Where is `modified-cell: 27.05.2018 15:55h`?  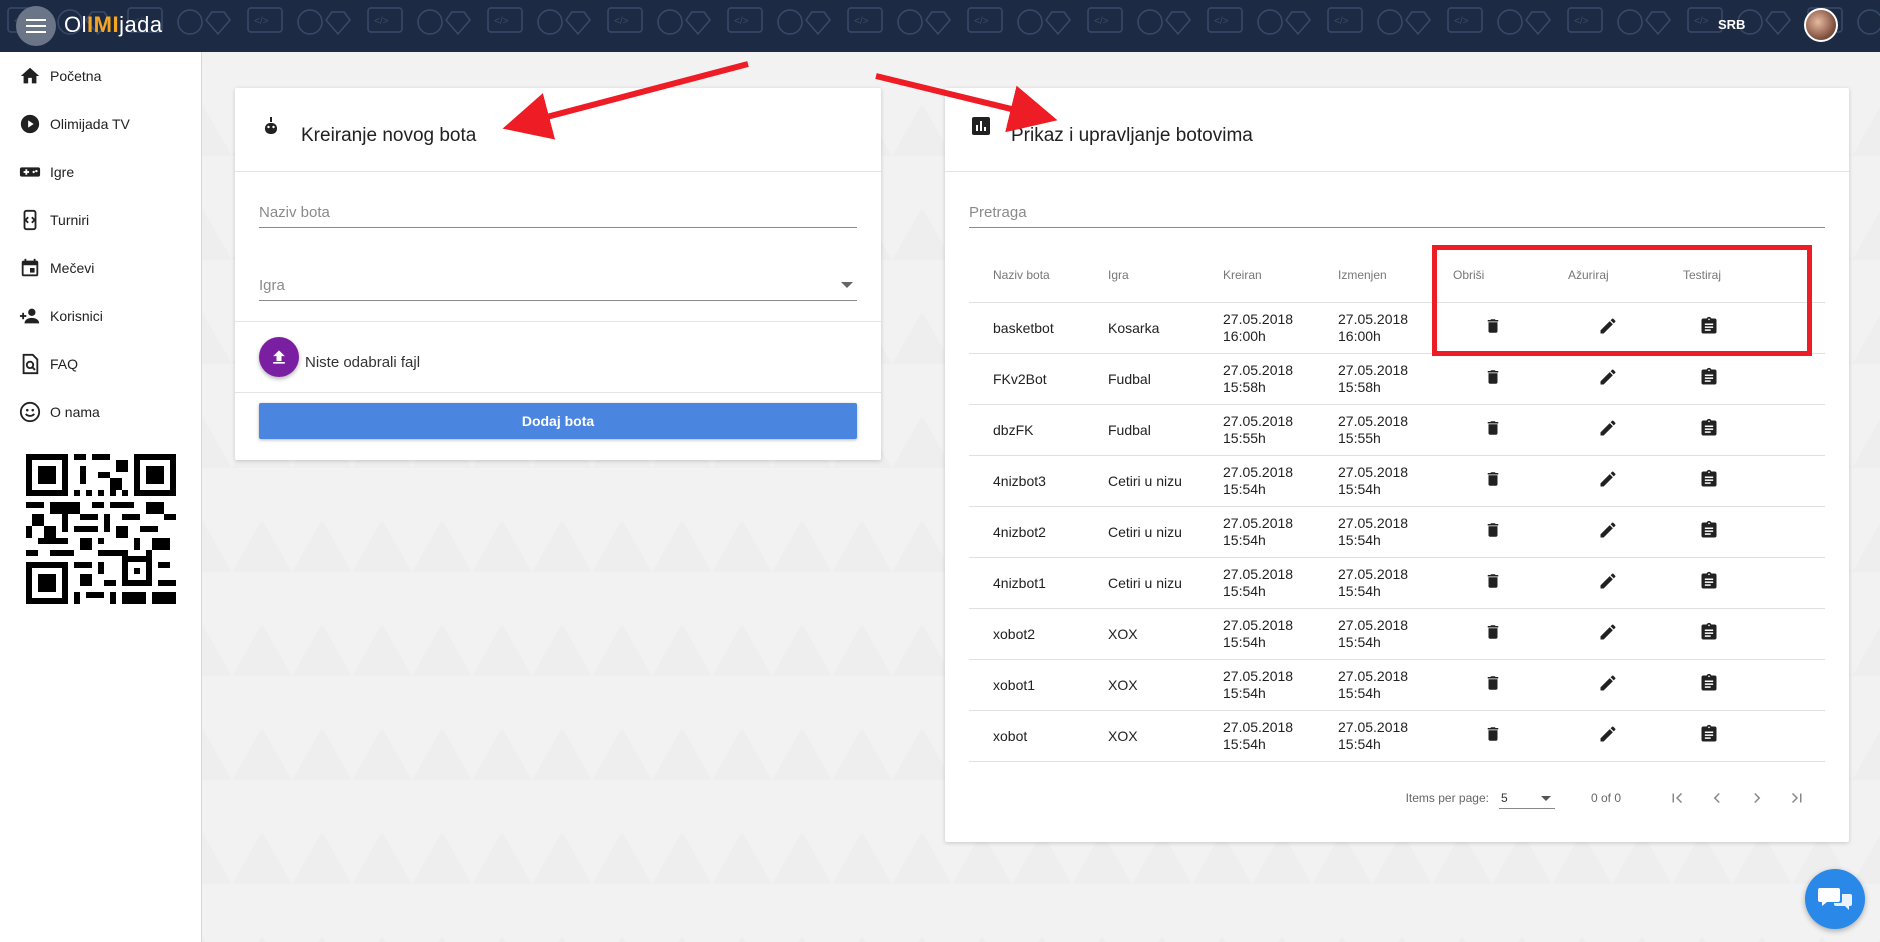 modified-cell: 27.05.2018 15:55h is located at coordinates (1371, 430).